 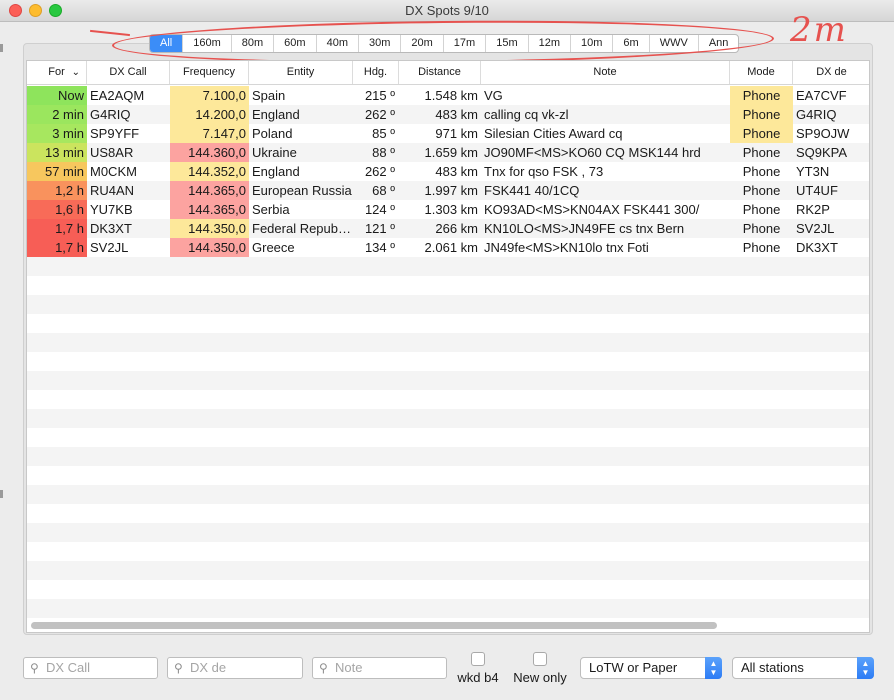 What do you see at coordinates (379, 228) in the screenshot?
I see `cell-heading: 121 º` at bounding box center [379, 228].